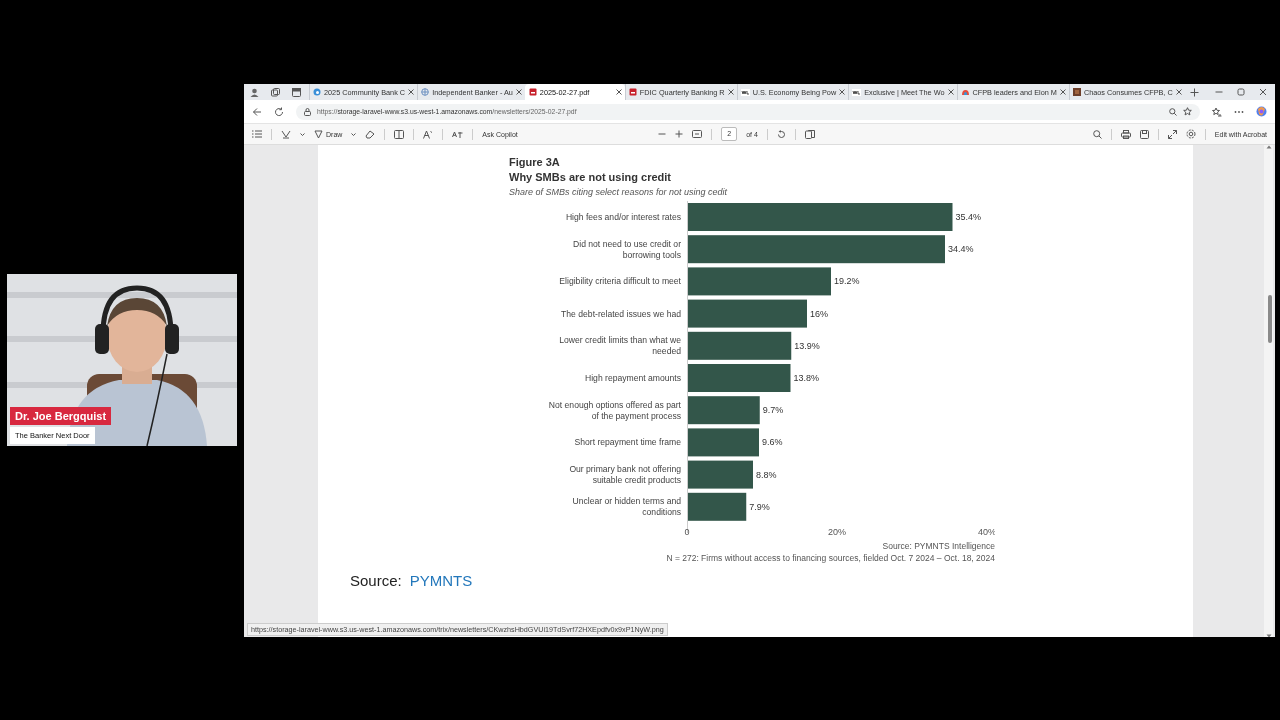 This screenshot has height=720, width=1280. Describe the element at coordinates (626, 507) in the screenshot. I see `category-label: Unclear or hidden terms and conditions` at that location.